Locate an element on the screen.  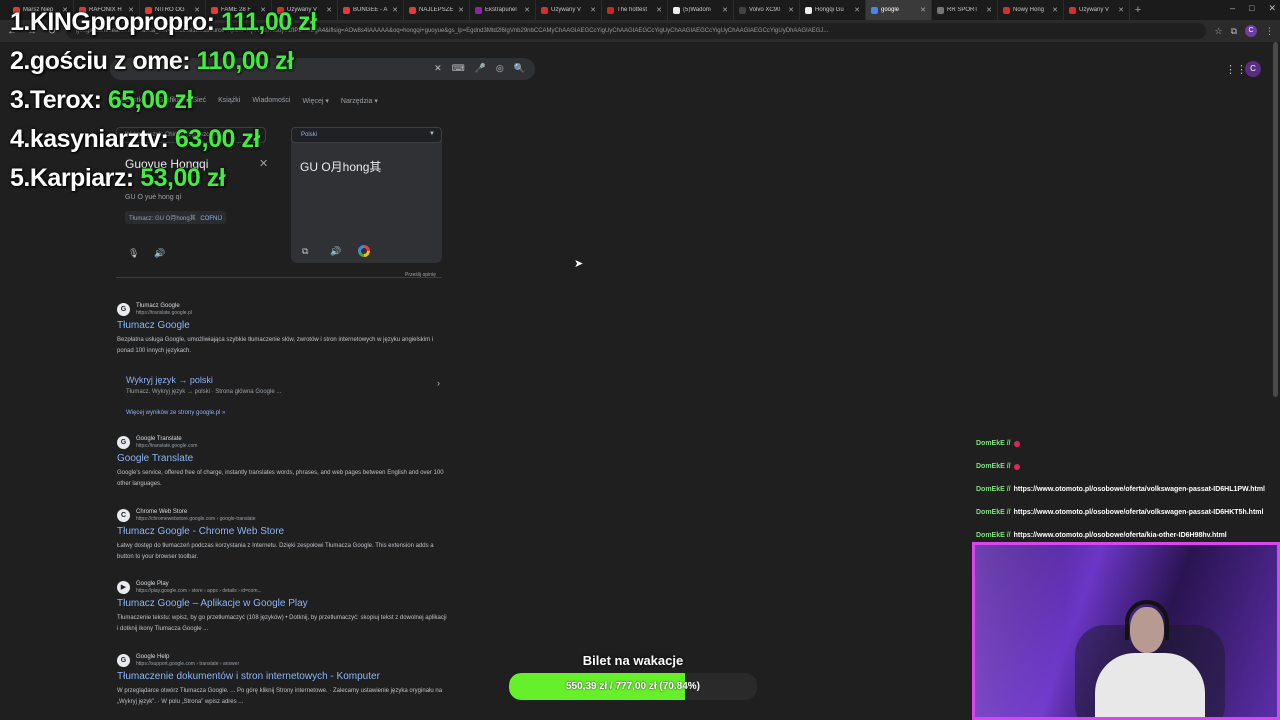
result-title-link: Tłumacz Google is located at coordinates (282, 325).